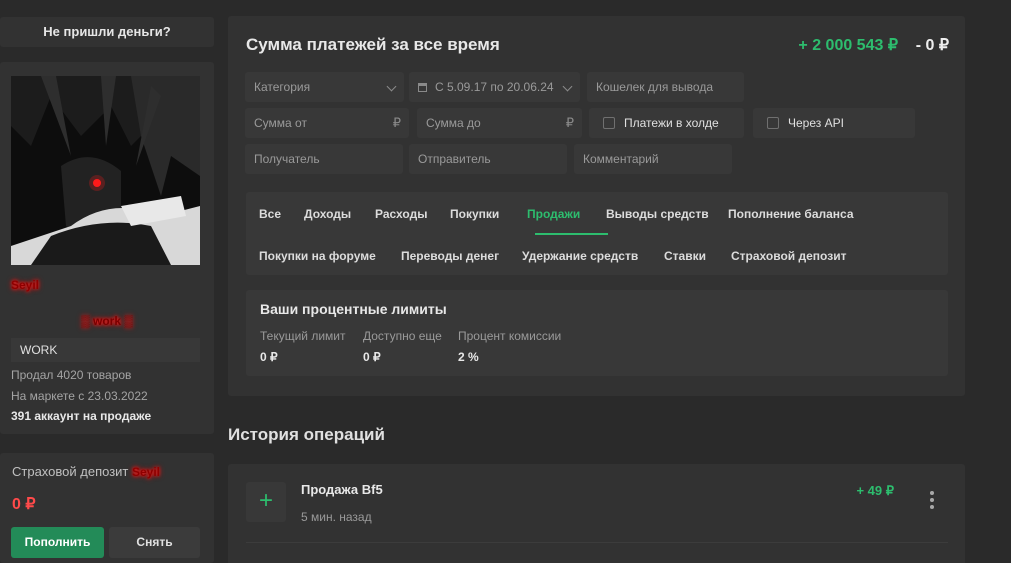 The image size is (1011, 563). What do you see at coordinates (342, 489) in the screenshot?
I see `operation-title: Продажа Bf5` at bounding box center [342, 489].